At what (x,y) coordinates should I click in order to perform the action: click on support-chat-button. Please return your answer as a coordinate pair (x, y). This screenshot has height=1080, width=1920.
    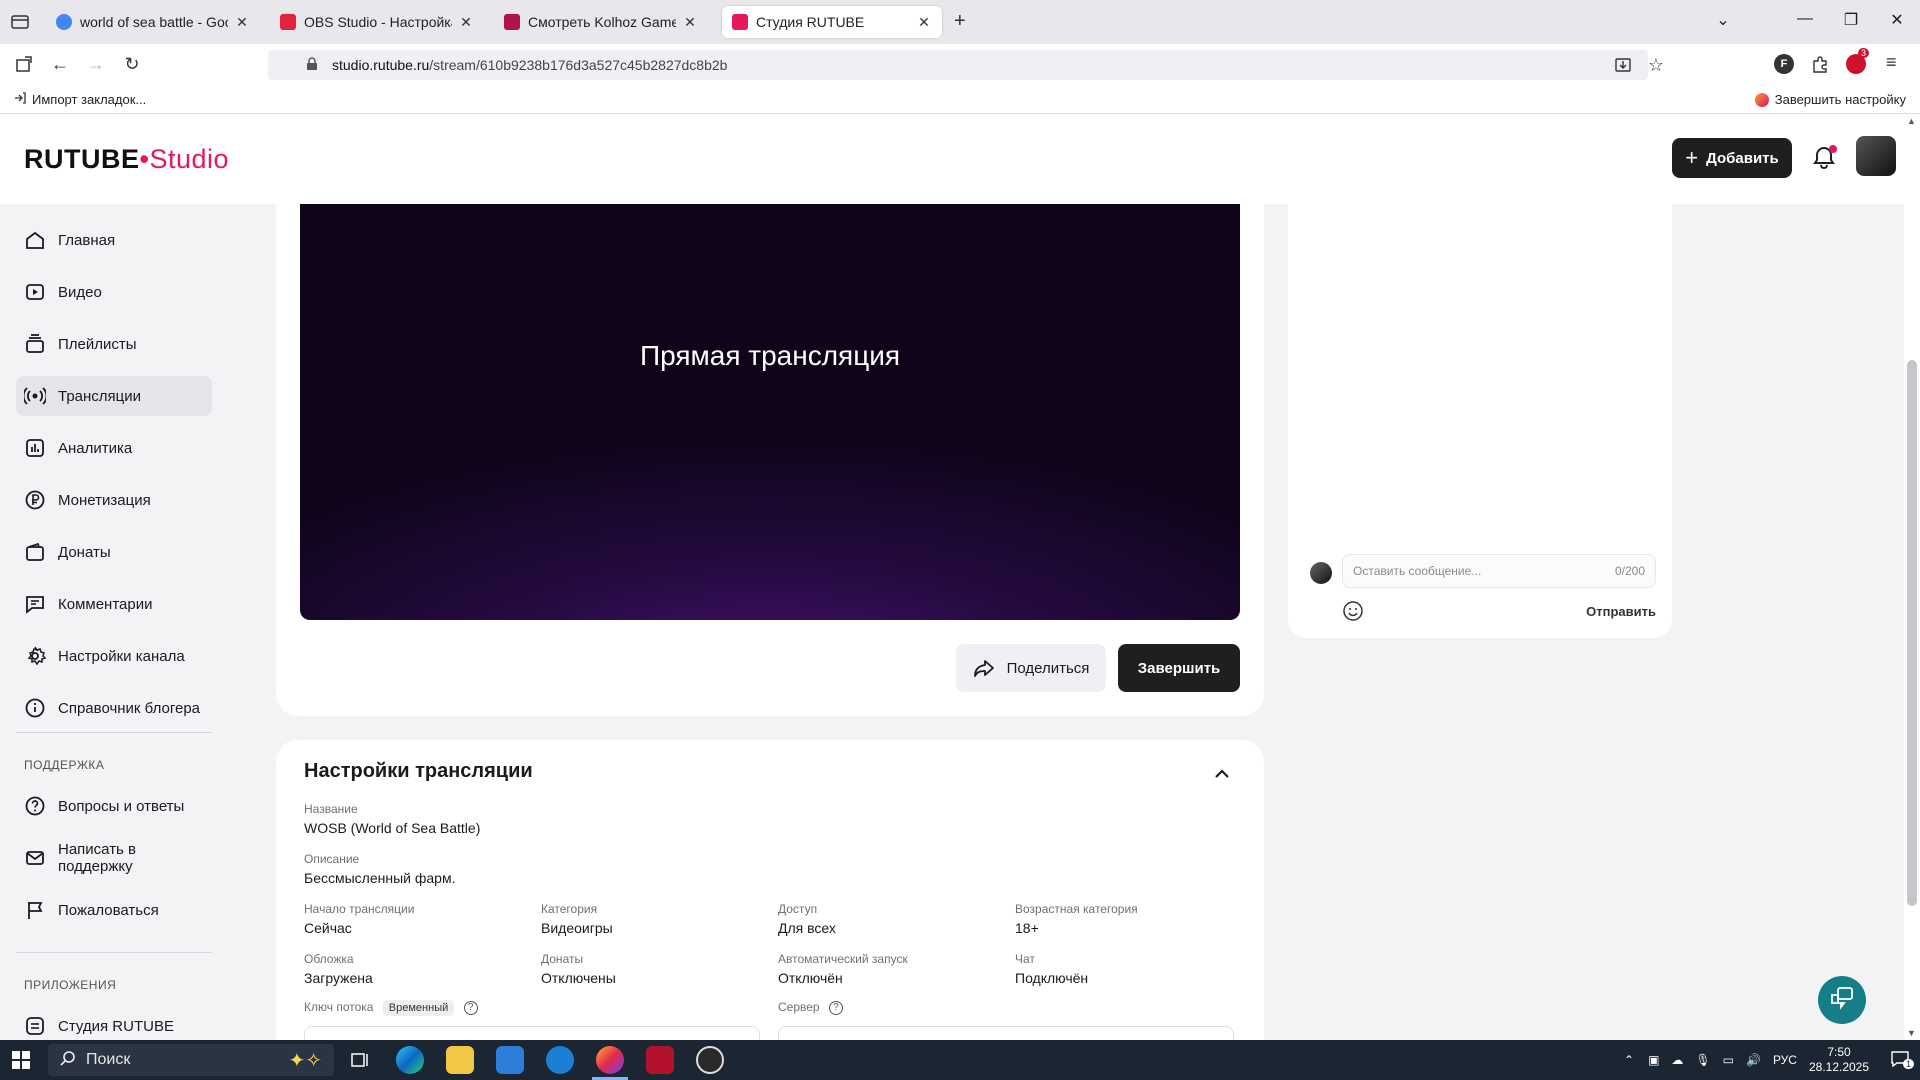
    Looking at the image, I should click on (1842, 1000).